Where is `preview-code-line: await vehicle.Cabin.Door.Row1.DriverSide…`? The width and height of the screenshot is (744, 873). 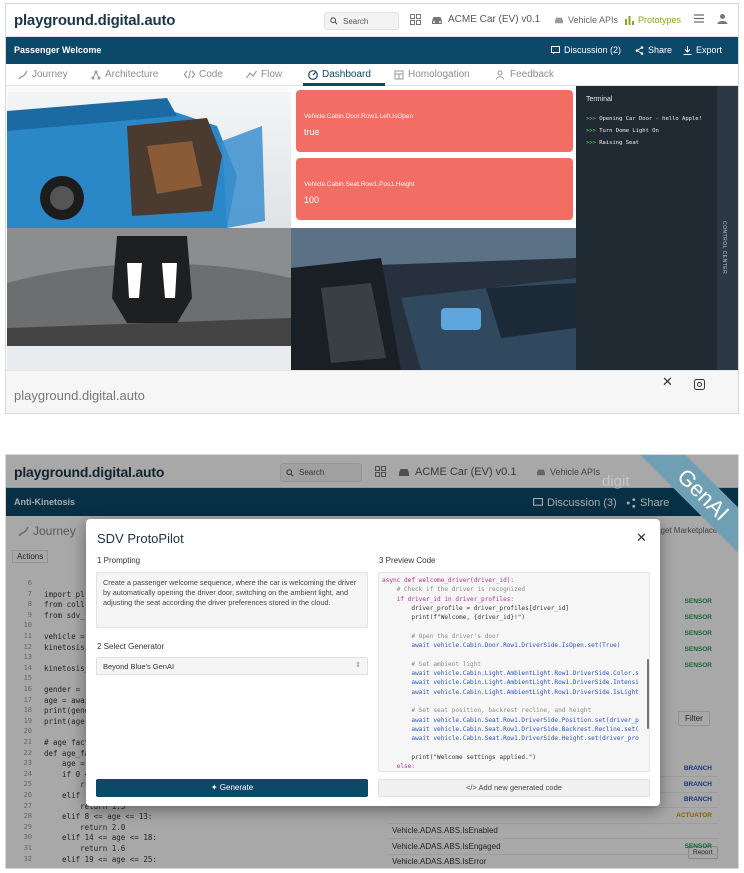
preview-code-line: await vehicle.Cabin.Door.Row1.DriverSide… is located at coordinates (501, 646).